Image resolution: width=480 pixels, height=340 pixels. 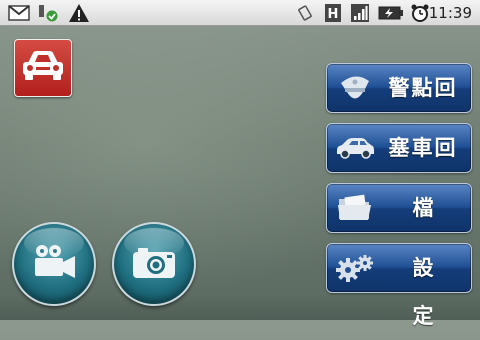 I want to click on take-photo-button, so click(x=154, y=264).